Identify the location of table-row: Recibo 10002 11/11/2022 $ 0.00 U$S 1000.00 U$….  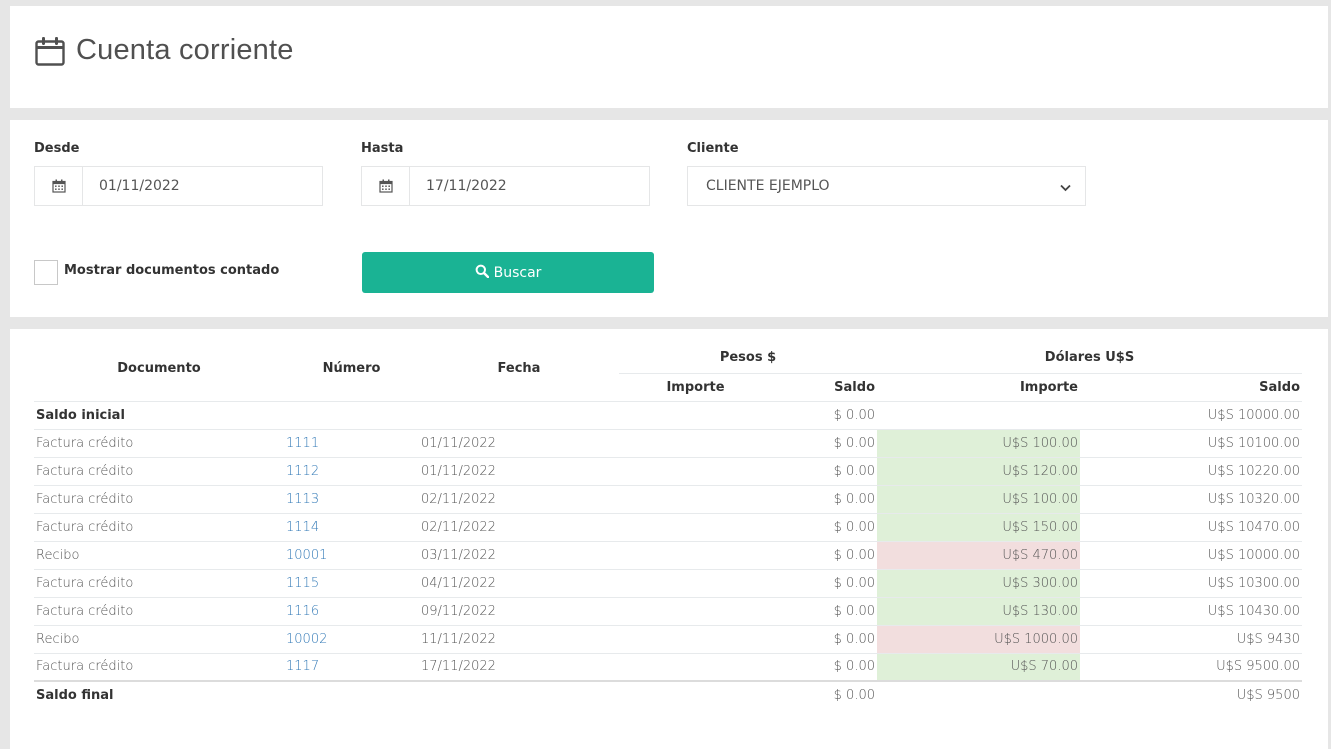
(668, 638).